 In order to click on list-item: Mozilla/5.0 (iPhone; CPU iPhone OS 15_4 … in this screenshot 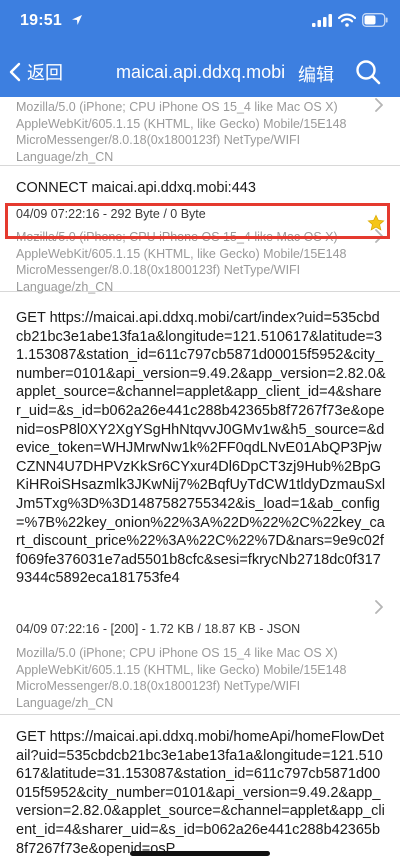, I will do `click(200, 131)`.